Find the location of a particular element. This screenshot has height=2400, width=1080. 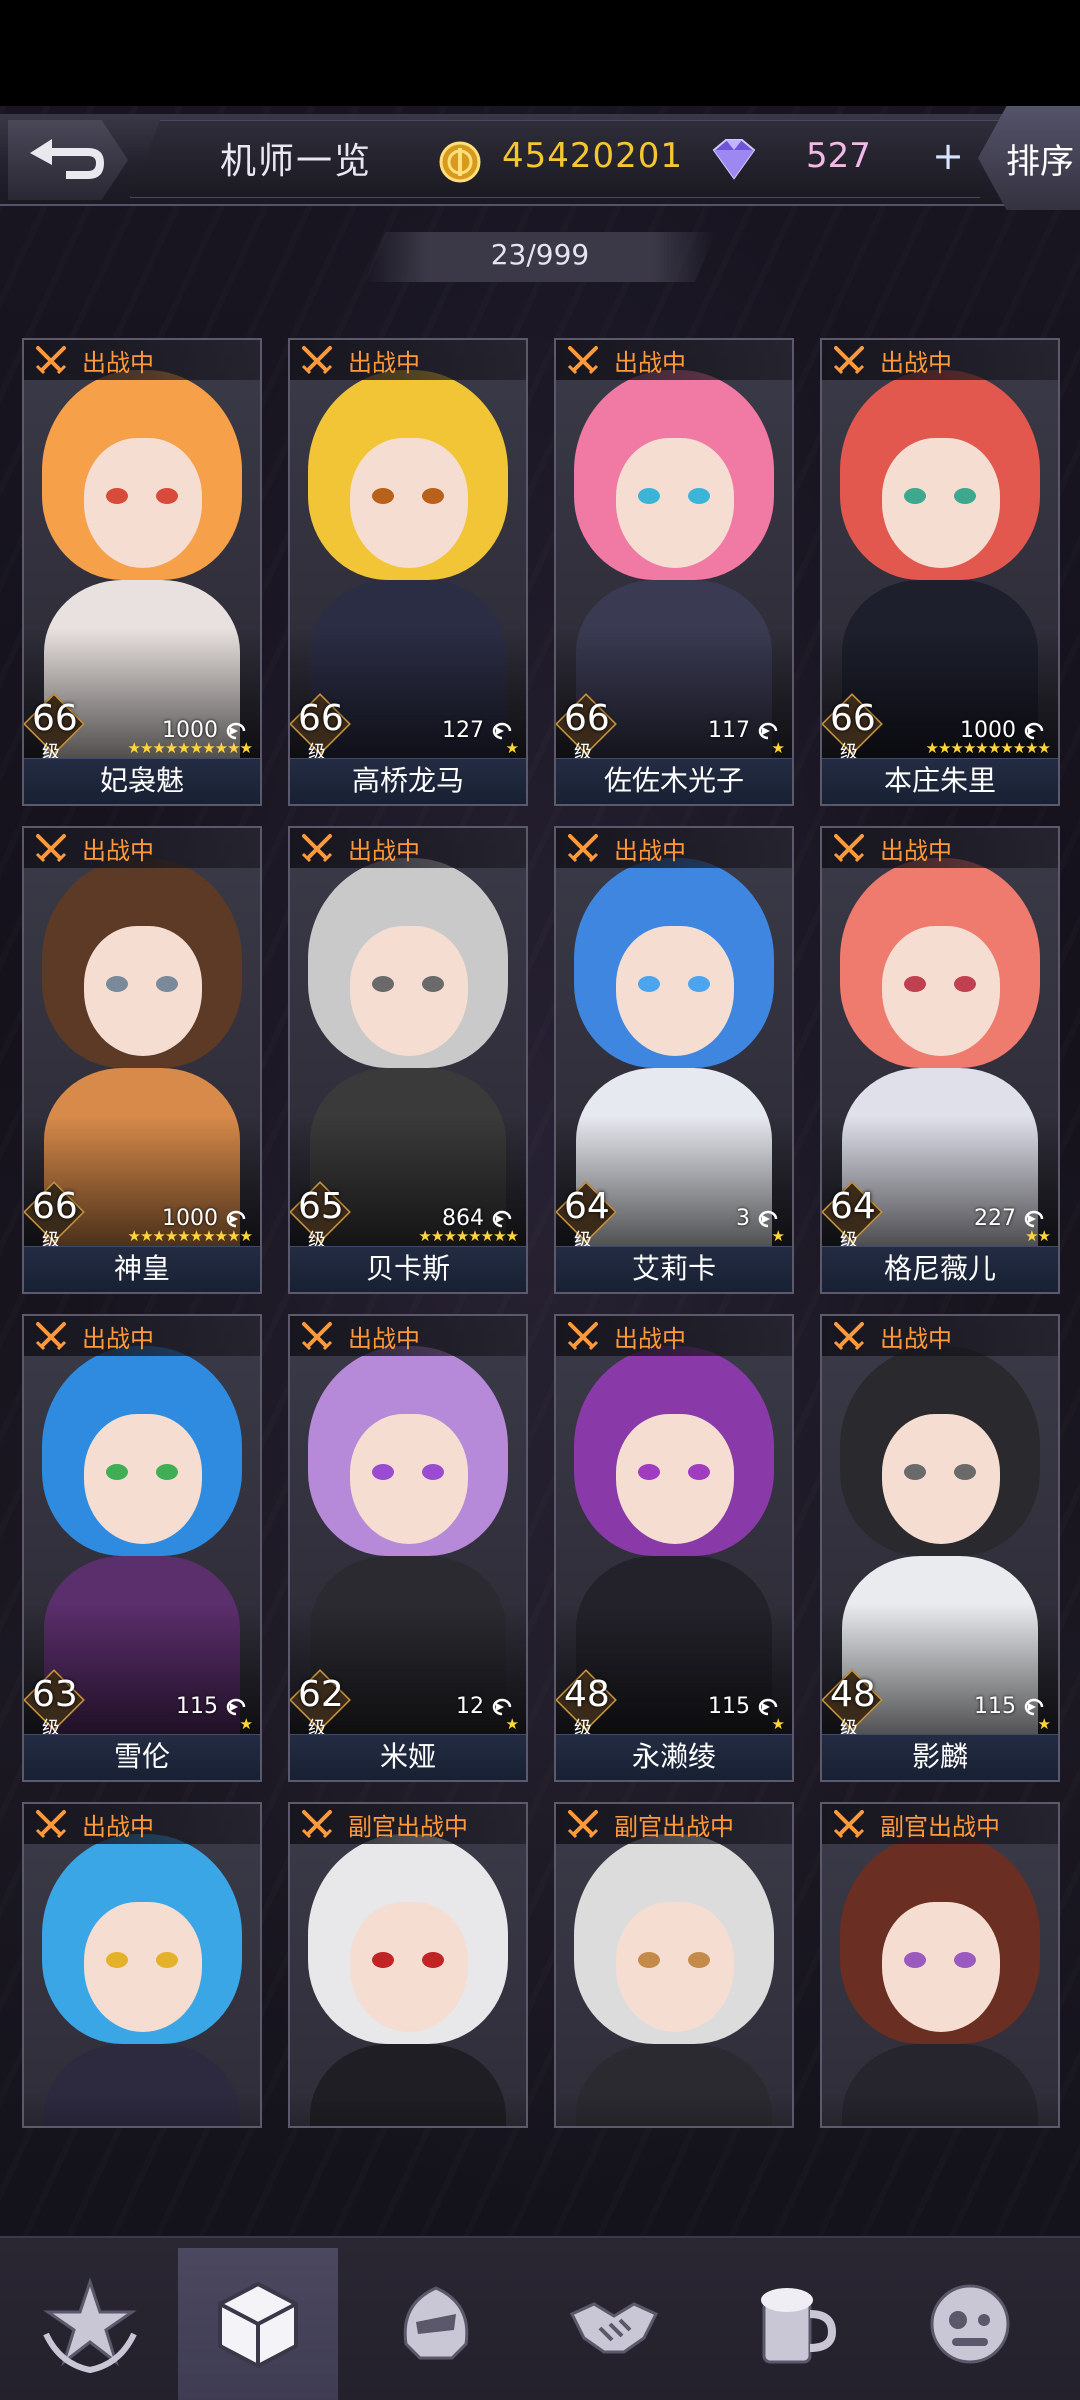

pilot-card: 出战中 64 级 3 ★ 艾莉卡 is located at coordinates (674, 1060).